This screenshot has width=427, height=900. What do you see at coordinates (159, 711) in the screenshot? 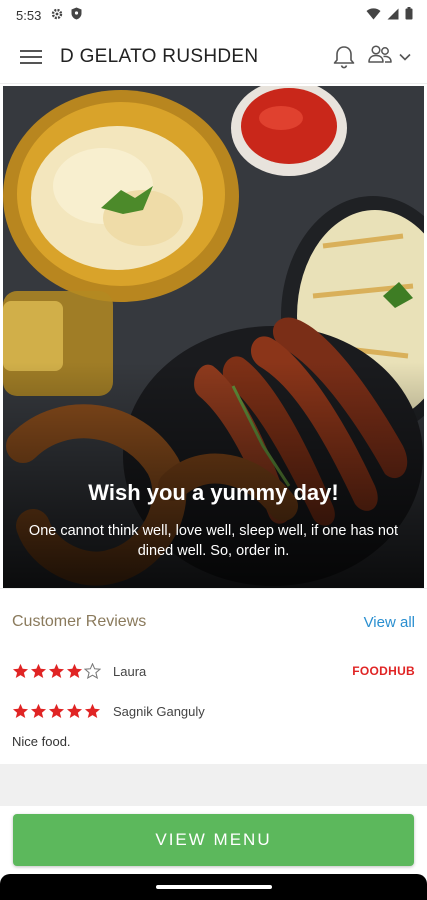
I see `reviewer-name: Sagnik Ganguly` at bounding box center [159, 711].